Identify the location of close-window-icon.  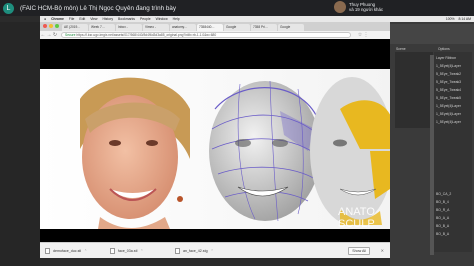
(45, 26).